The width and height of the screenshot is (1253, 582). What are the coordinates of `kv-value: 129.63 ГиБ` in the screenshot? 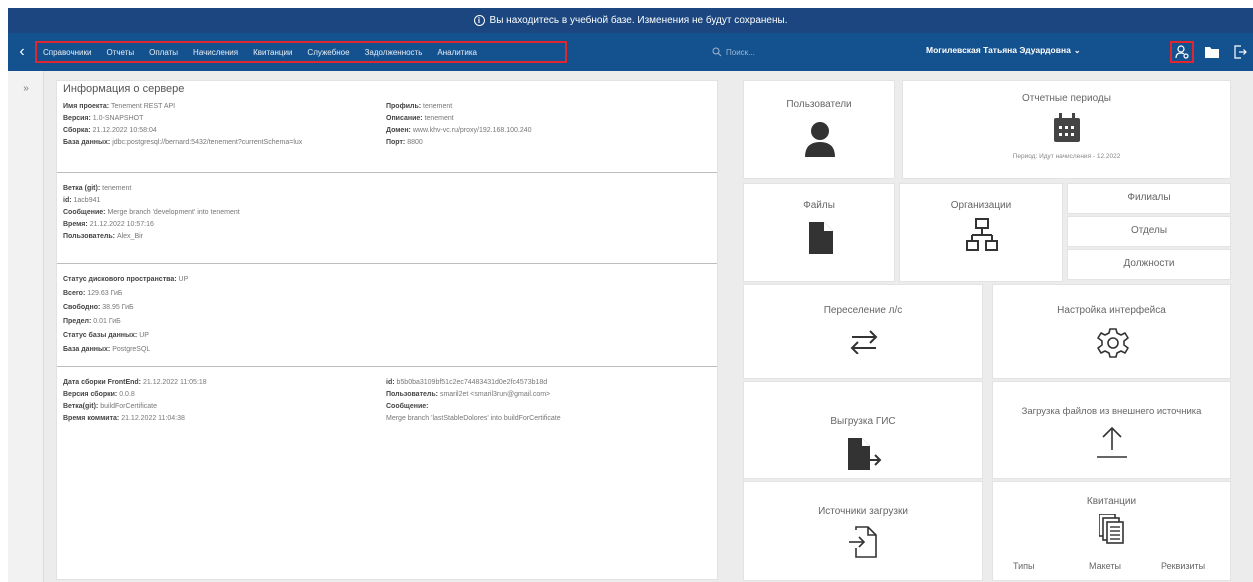 It's located at (105, 293).